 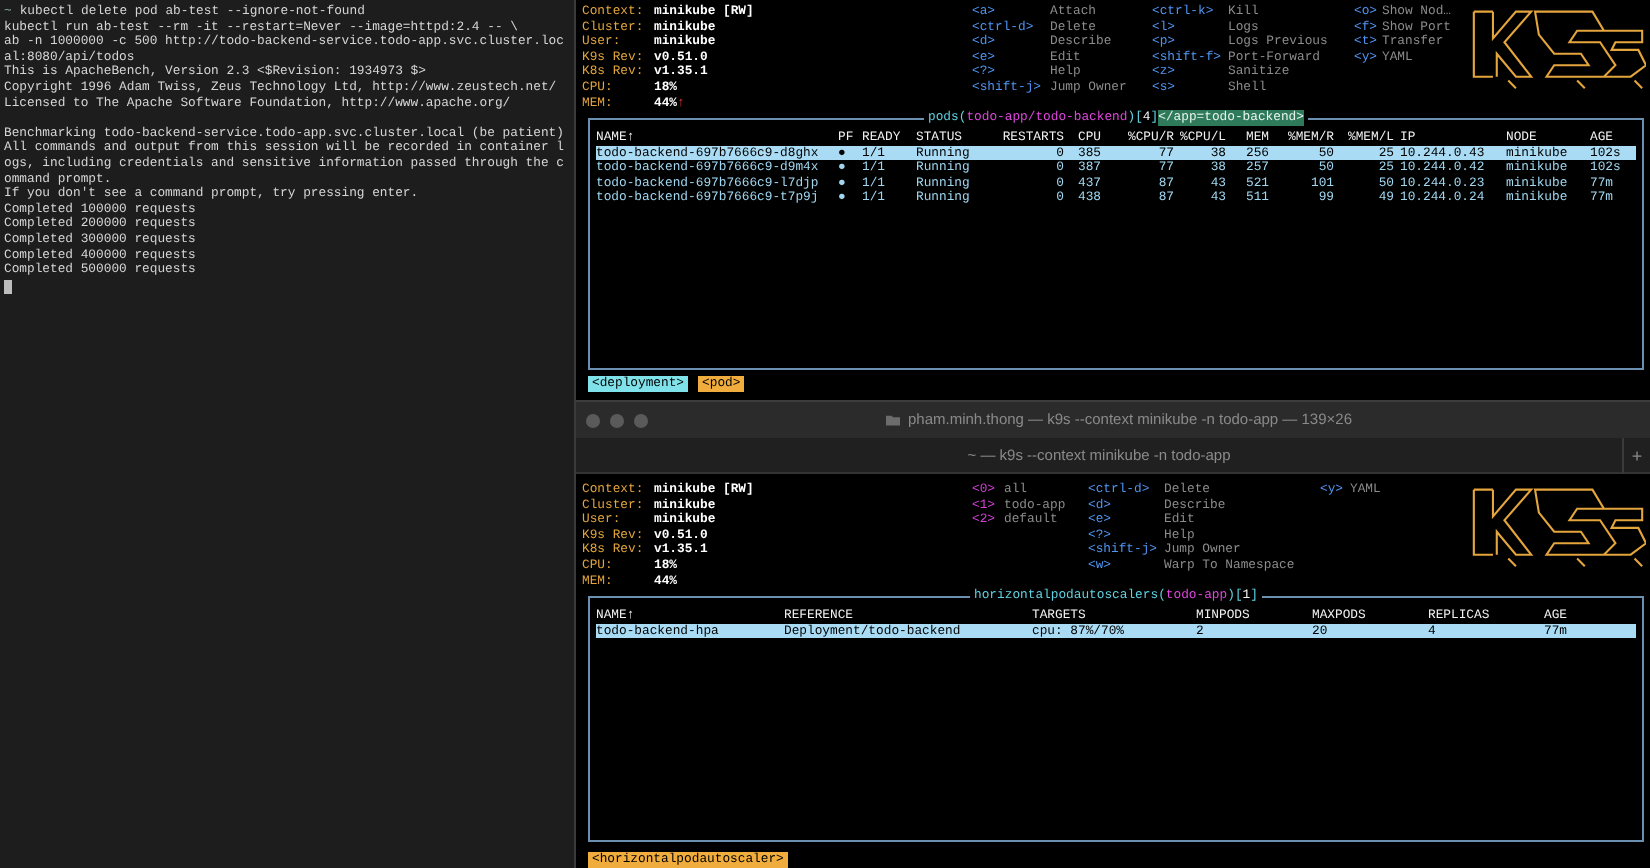 I want to click on new-tab-button: +, so click(x=1636, y=455).